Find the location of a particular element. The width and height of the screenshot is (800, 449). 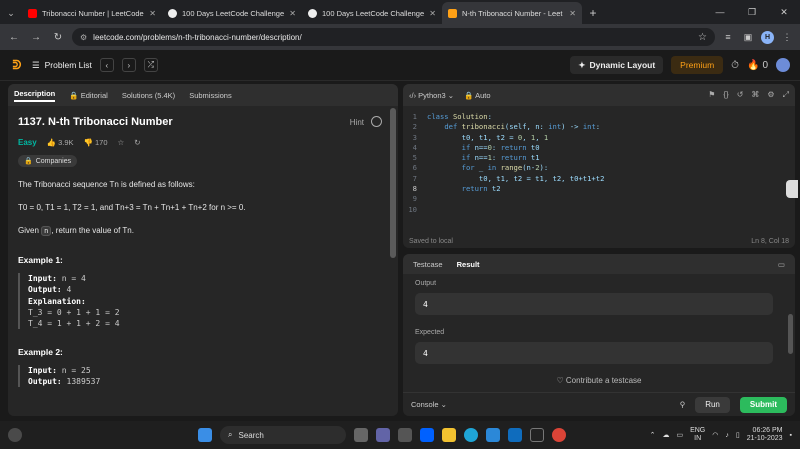

weather-icon is located at coordinates (15, 435).